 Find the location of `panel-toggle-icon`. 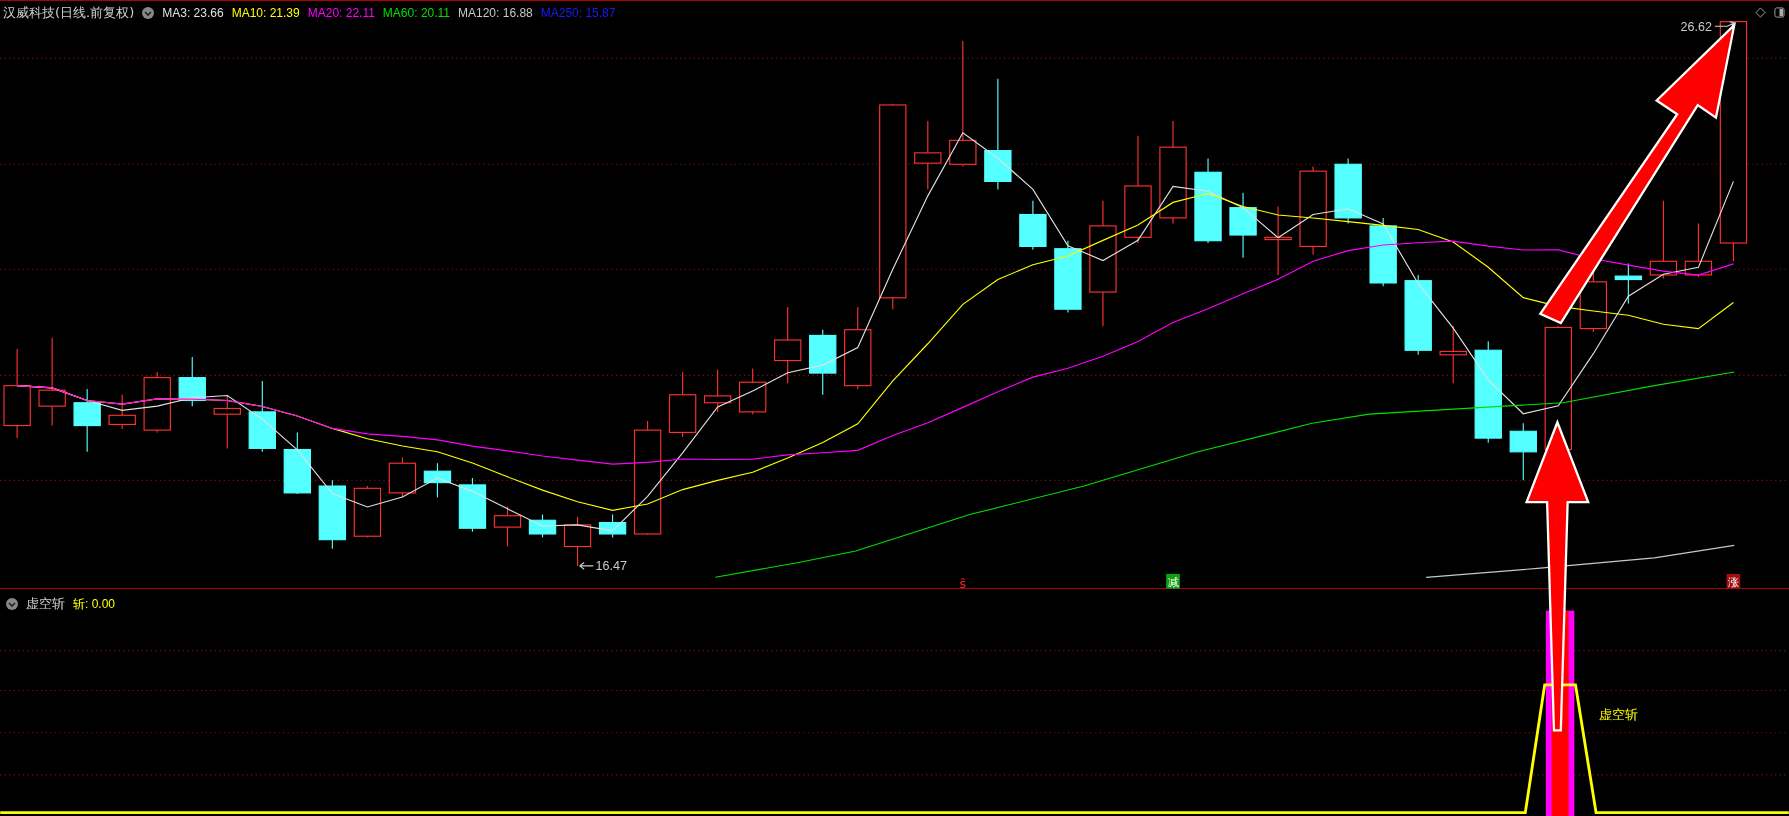

panel-toggle-icon is located at coordinates (1779, 12).